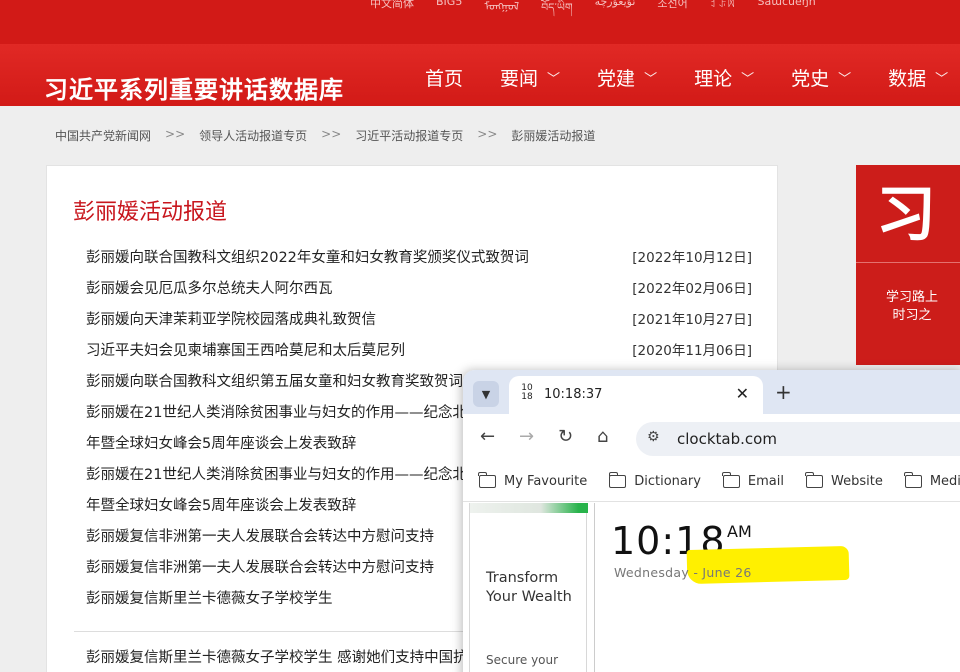 Image resolution: width=960 pixels, height=672 pixels. What do you see at coordinates (906, 215) in the screenshot?
I see `banner-logo: 习` at bounding box center [906, 215].